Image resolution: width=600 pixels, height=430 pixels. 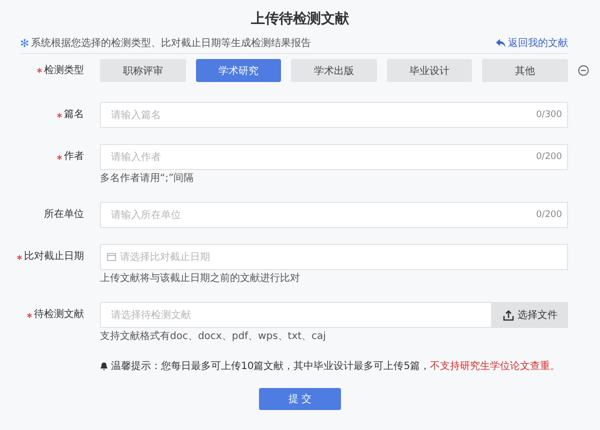 What do you see at coordinates (74, 115) in the screenshot?
I see `field-label: 篇名` at bounding box center [74, 115].